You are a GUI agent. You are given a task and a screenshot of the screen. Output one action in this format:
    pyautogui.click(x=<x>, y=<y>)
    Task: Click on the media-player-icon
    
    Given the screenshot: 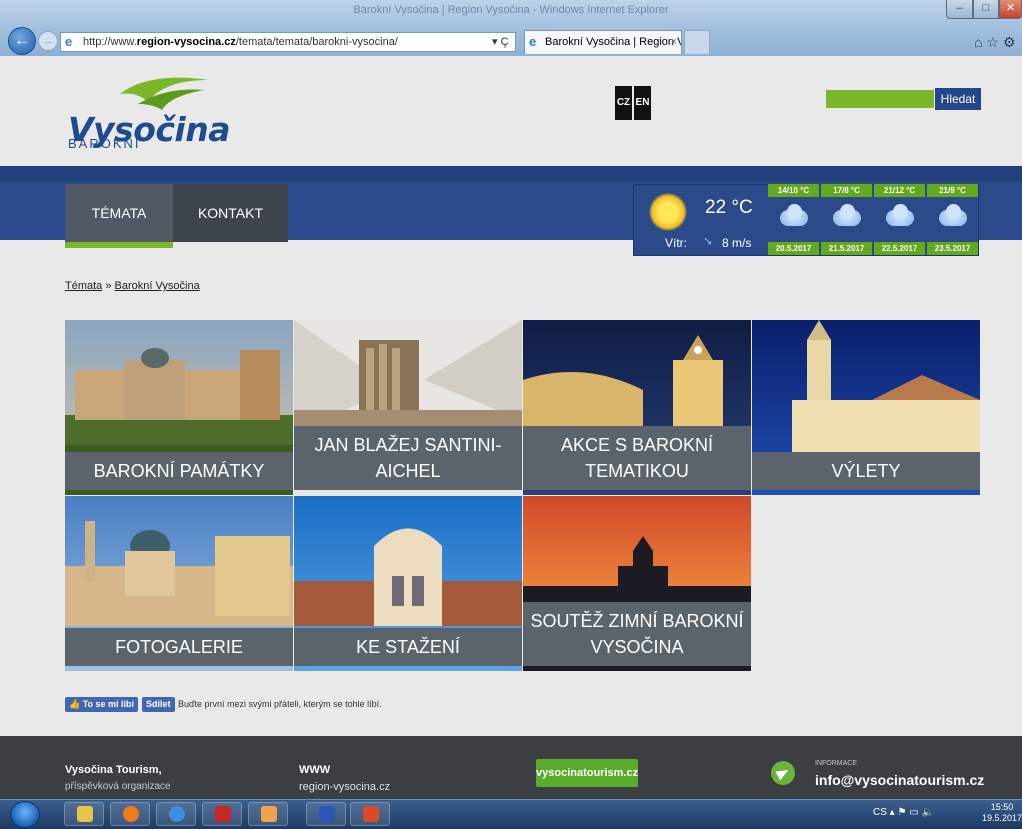 What is the action you would take?
    pyautogui.click(x=131, y=814)
    